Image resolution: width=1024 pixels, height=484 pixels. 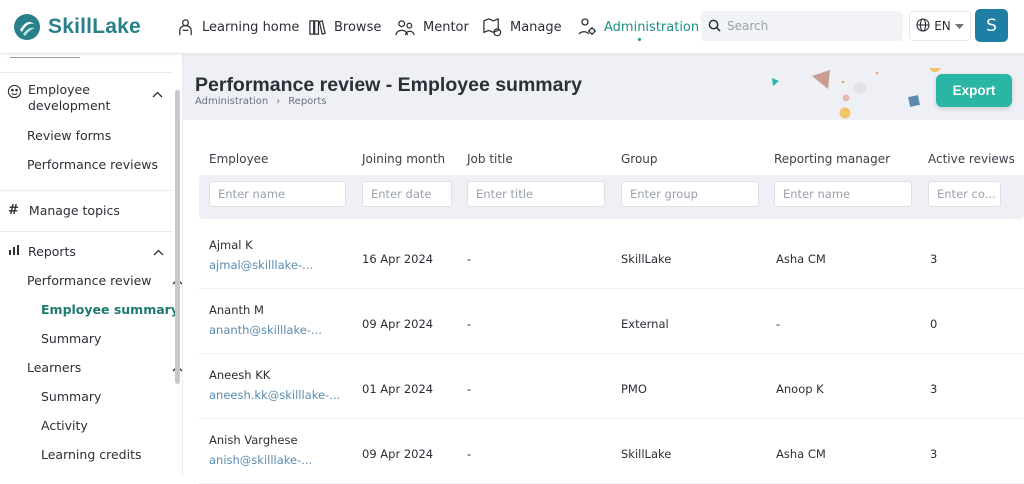 I want to click on sidebar-item-label: Performance review, so click(x=89, y=280).